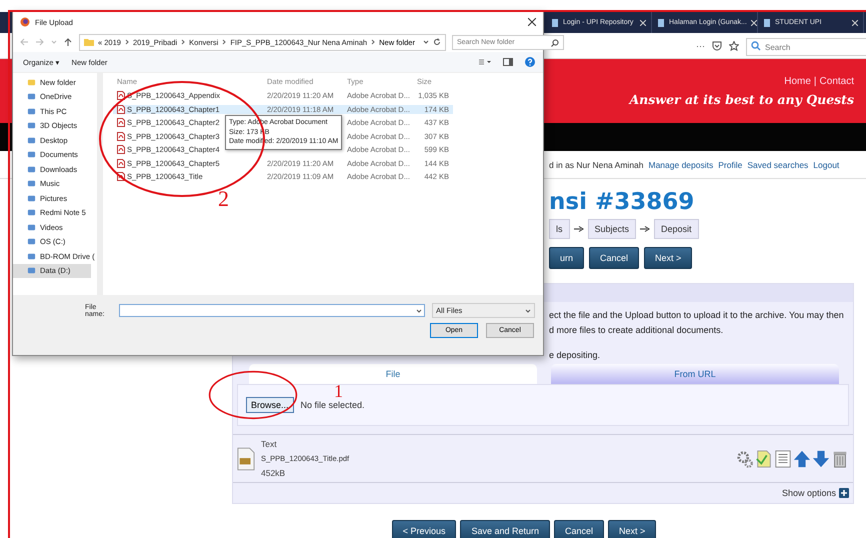  Describe the element at coordinates (695, 374) in the screenshot. I see `upload-tab: From URL` at that location.